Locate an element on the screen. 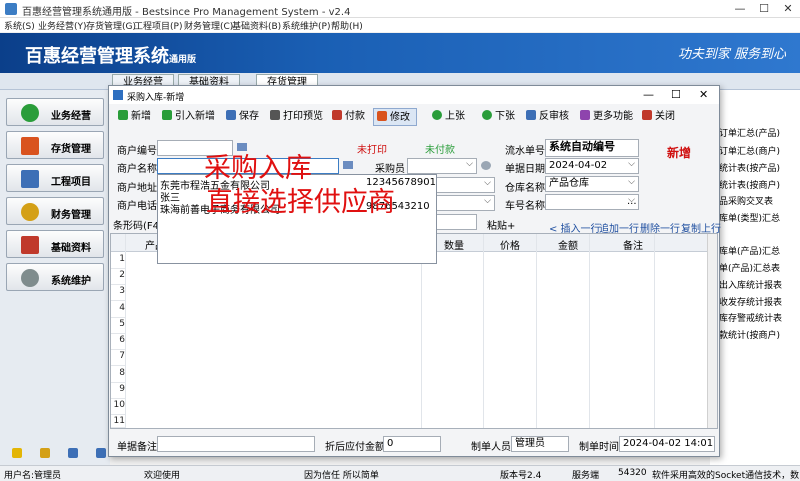 Image resolution: width=800 pixels, height=481 pixels. merchant-address-label: 商户地址 is located at coordinates (137, 188).